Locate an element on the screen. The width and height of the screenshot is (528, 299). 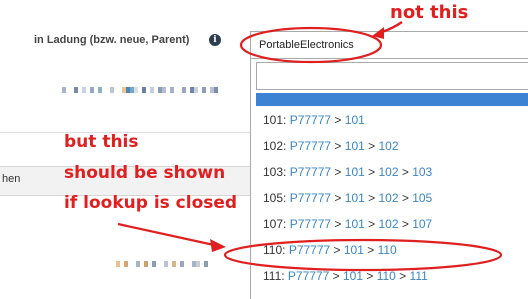
annotation-arrowhead-bottom is located at coordinates (218, 245).